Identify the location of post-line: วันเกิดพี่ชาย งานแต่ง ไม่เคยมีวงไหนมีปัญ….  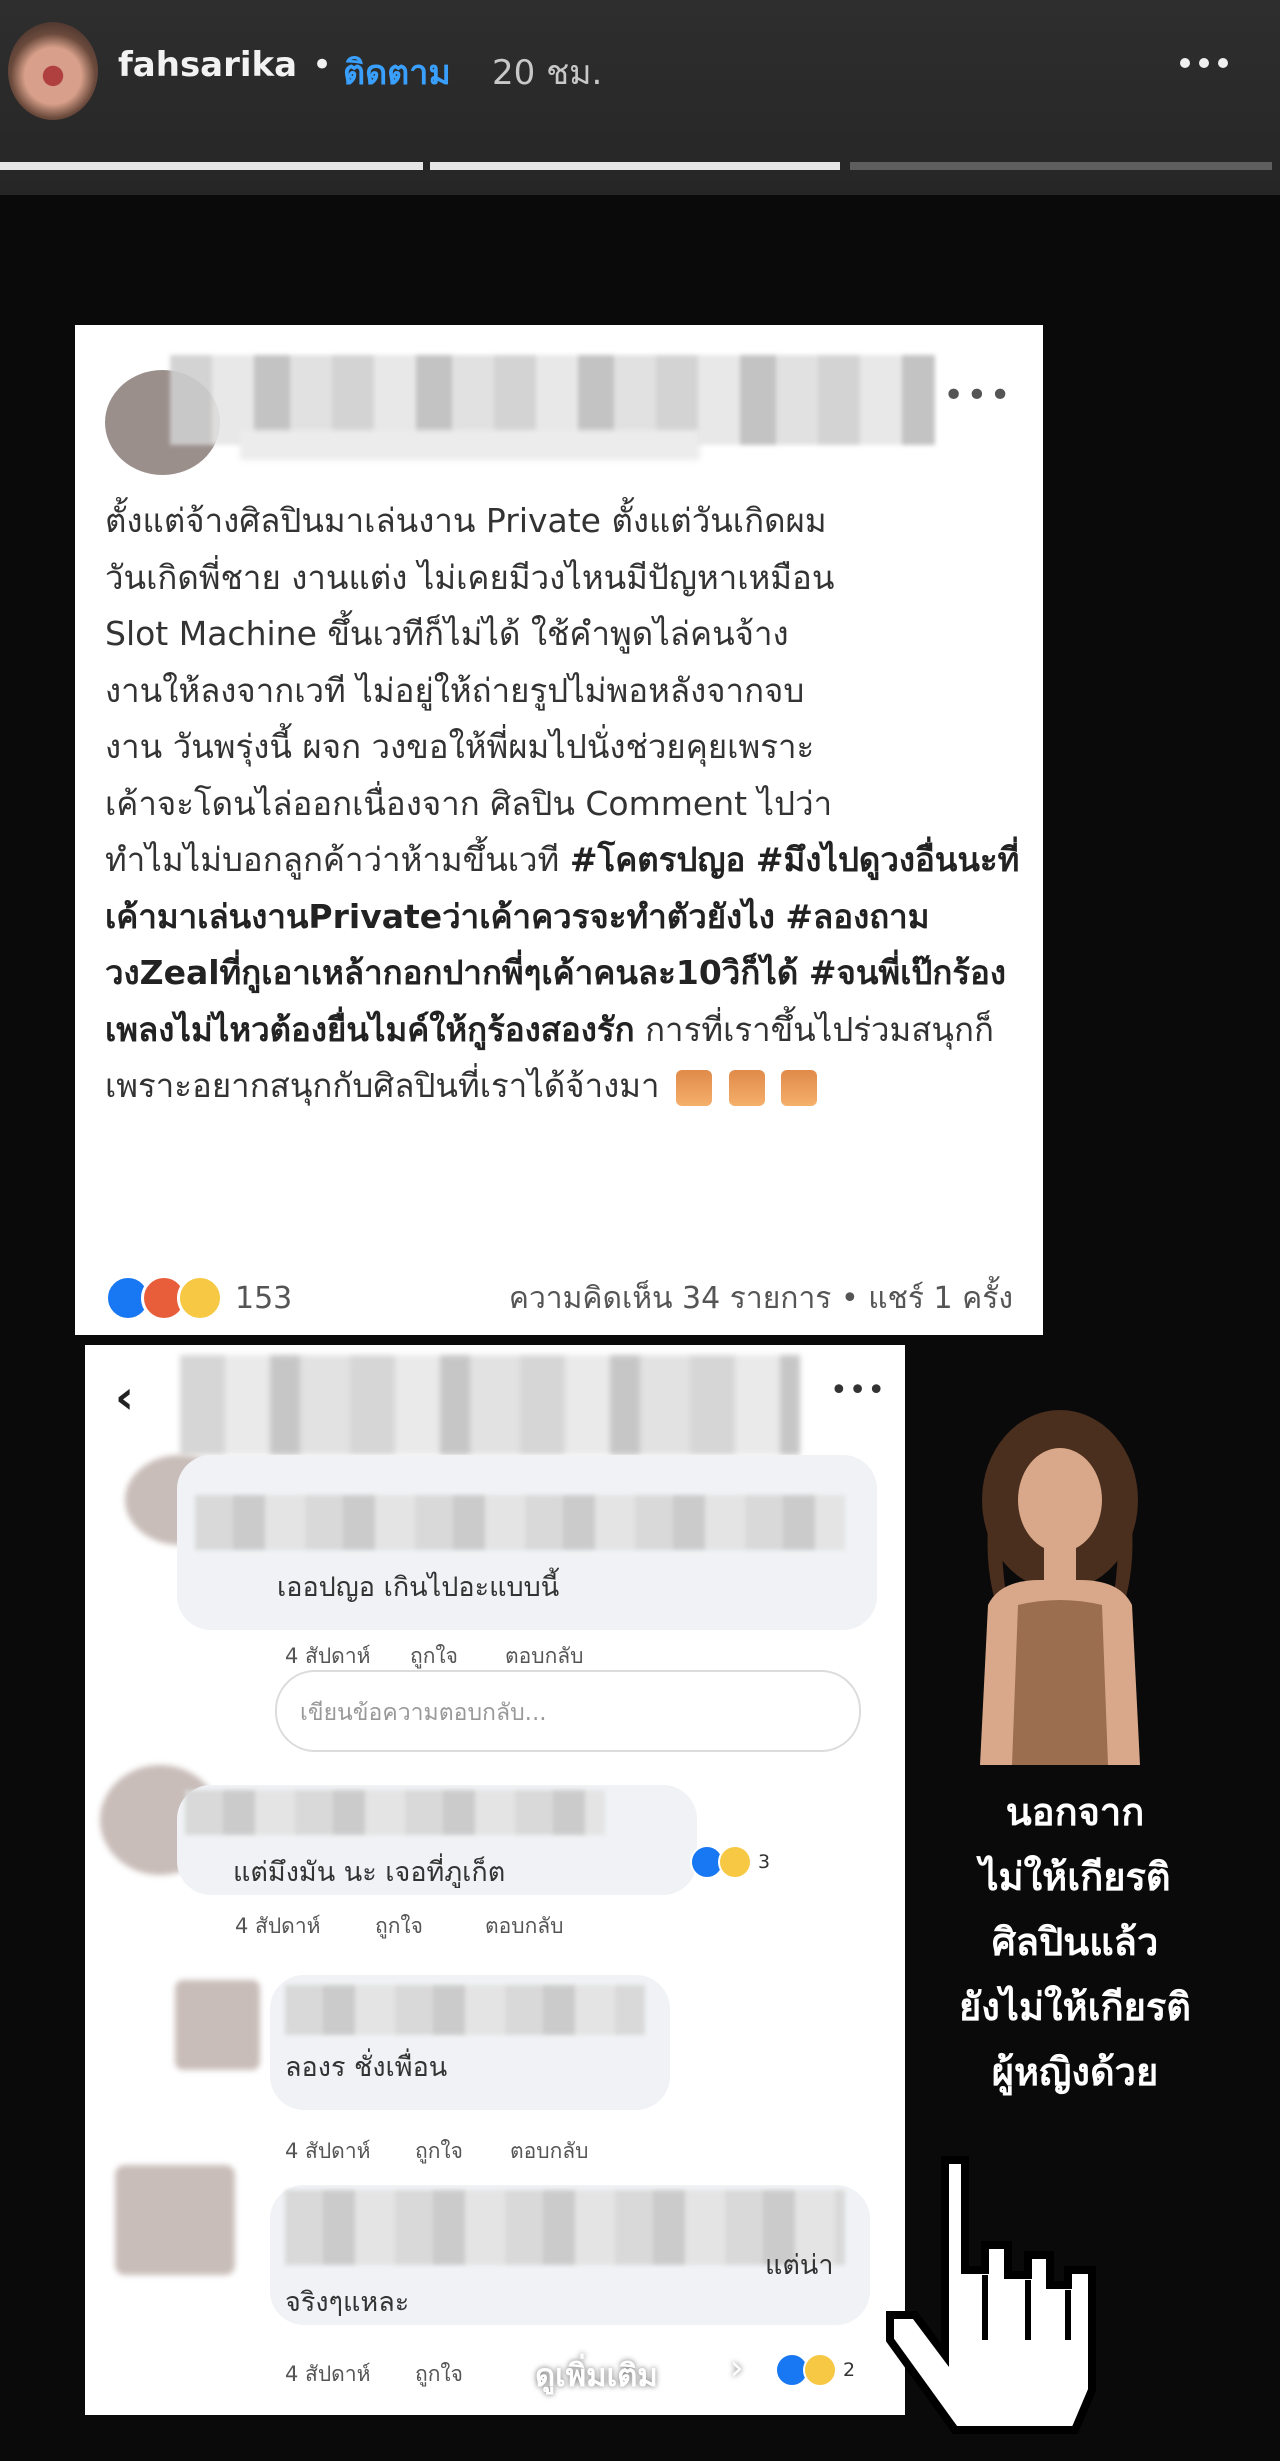
(470, 577).